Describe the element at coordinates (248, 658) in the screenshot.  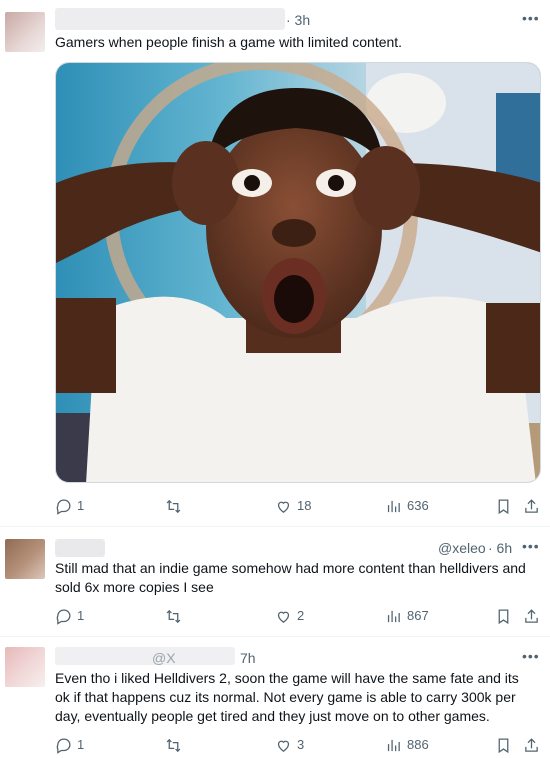
I see `post-time: 7h` at that location.